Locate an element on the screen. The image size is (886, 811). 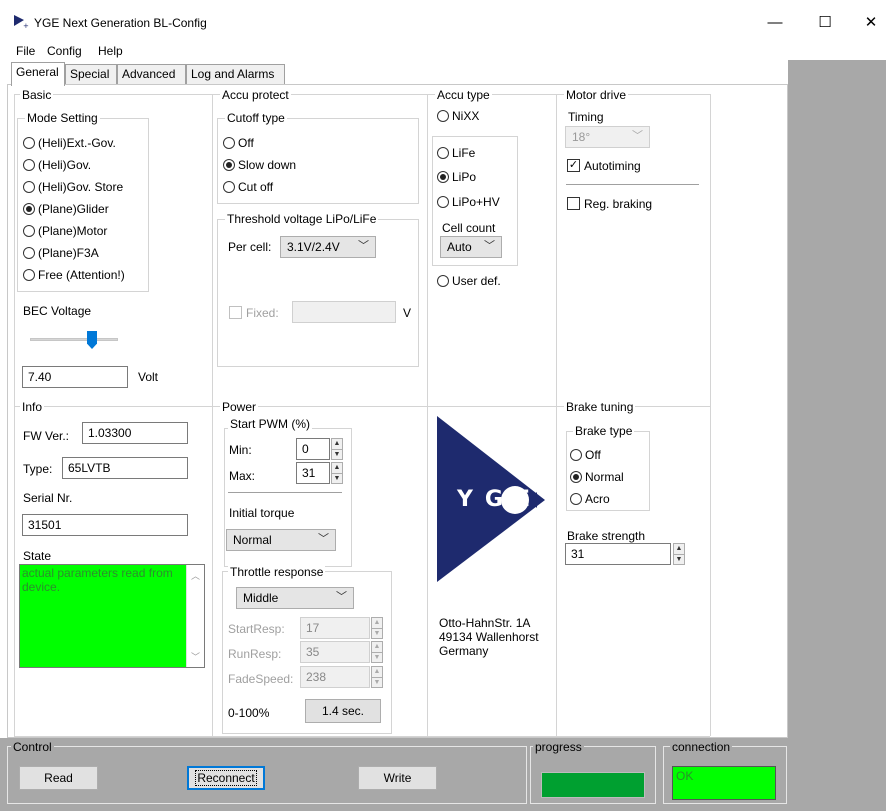
start-resp-spinner: ▲ ▼ is located at coordinates (377, 628).